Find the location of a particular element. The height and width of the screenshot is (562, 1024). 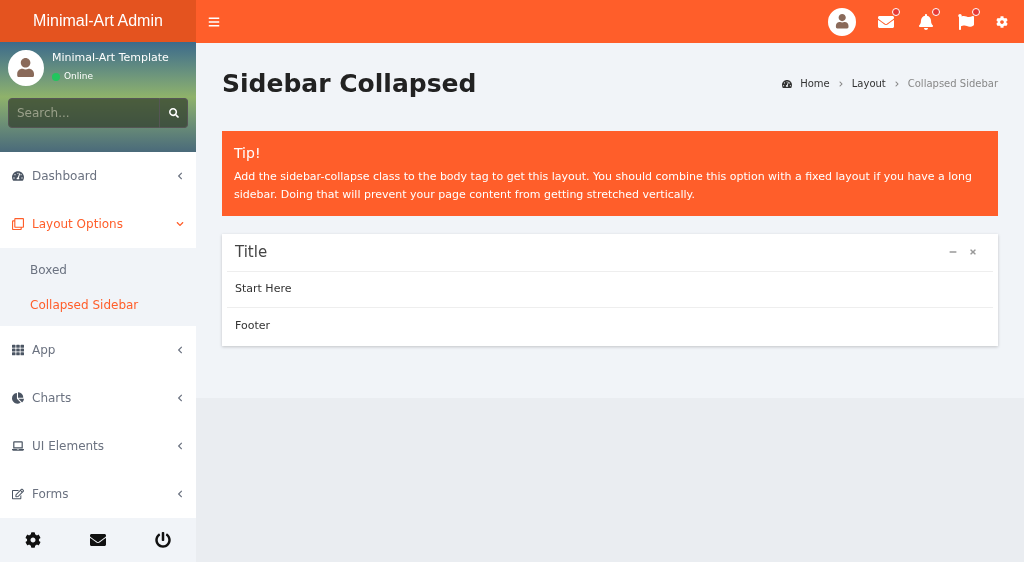

box-footer-text: Footer is located at coordinates (252, 326).